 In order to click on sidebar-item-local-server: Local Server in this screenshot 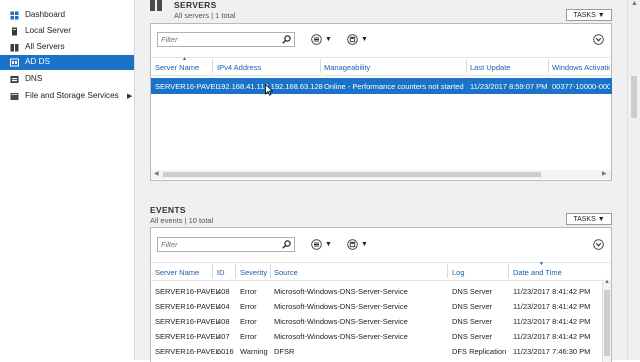, I will do `click(67, 31)`.